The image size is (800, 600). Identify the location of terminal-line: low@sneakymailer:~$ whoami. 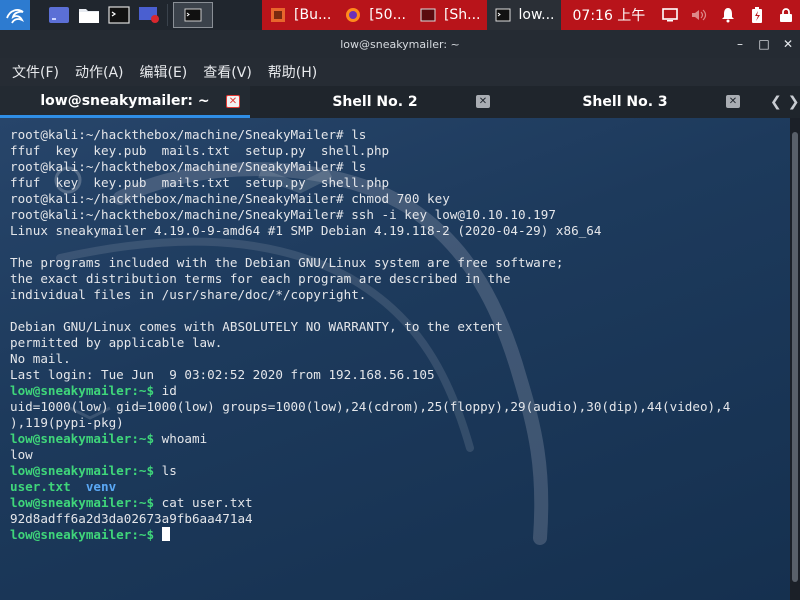
(370, 439).